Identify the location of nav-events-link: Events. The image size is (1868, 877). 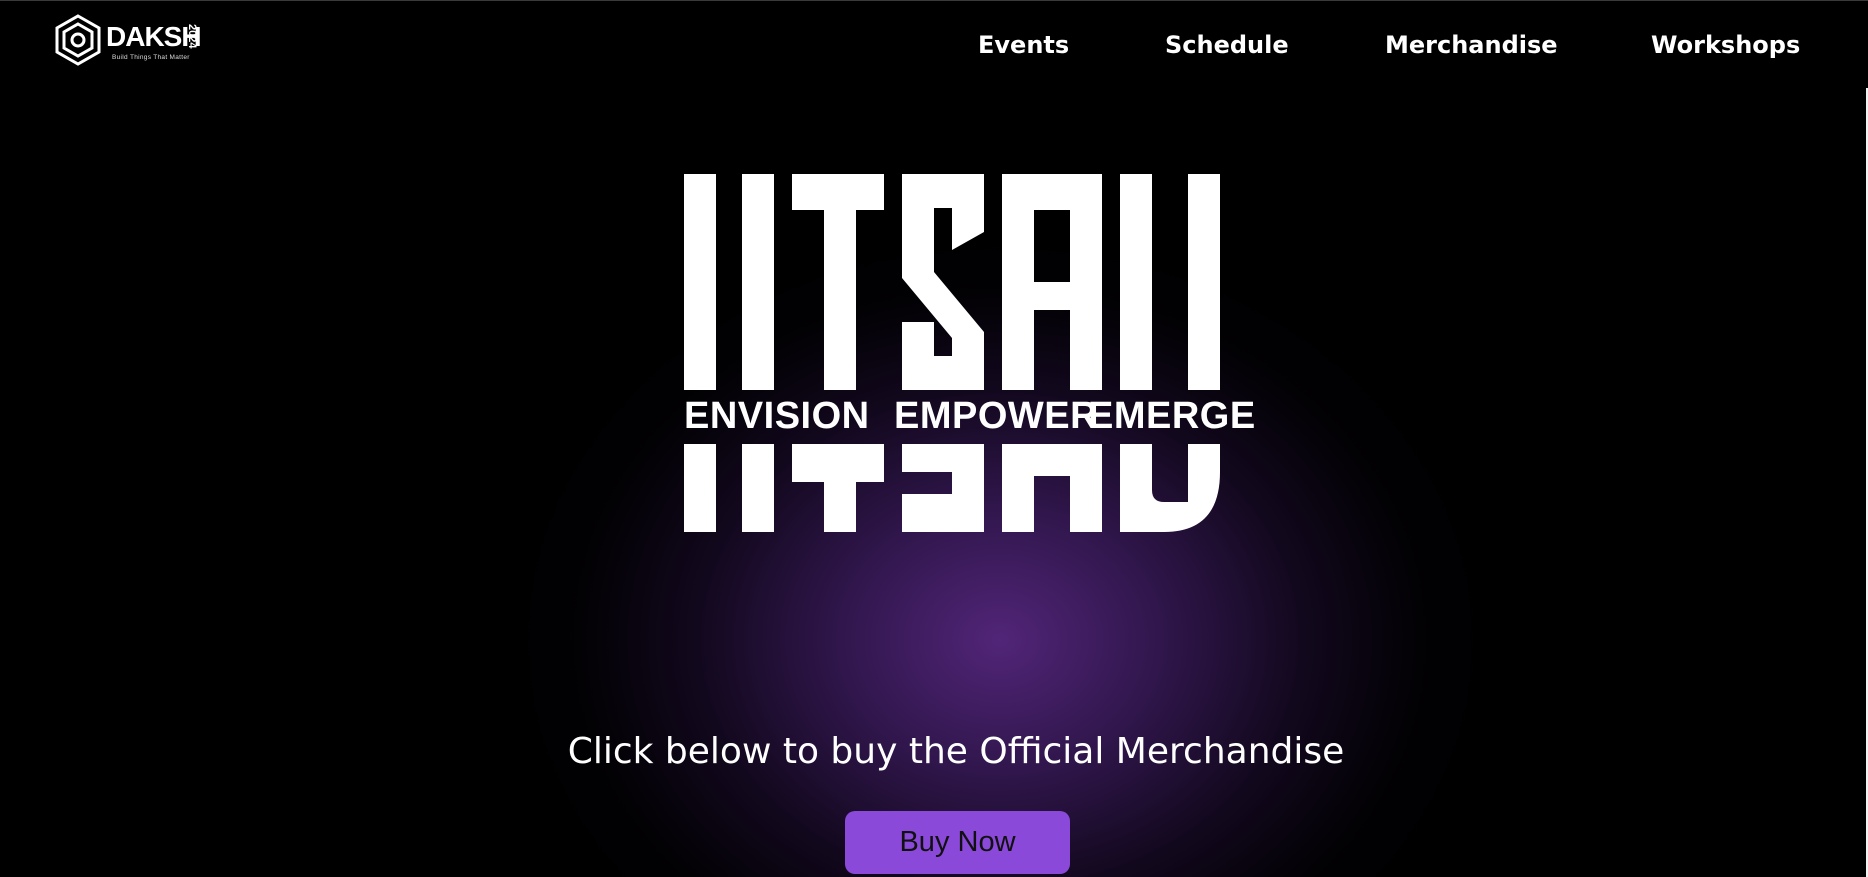
(1023, 45).